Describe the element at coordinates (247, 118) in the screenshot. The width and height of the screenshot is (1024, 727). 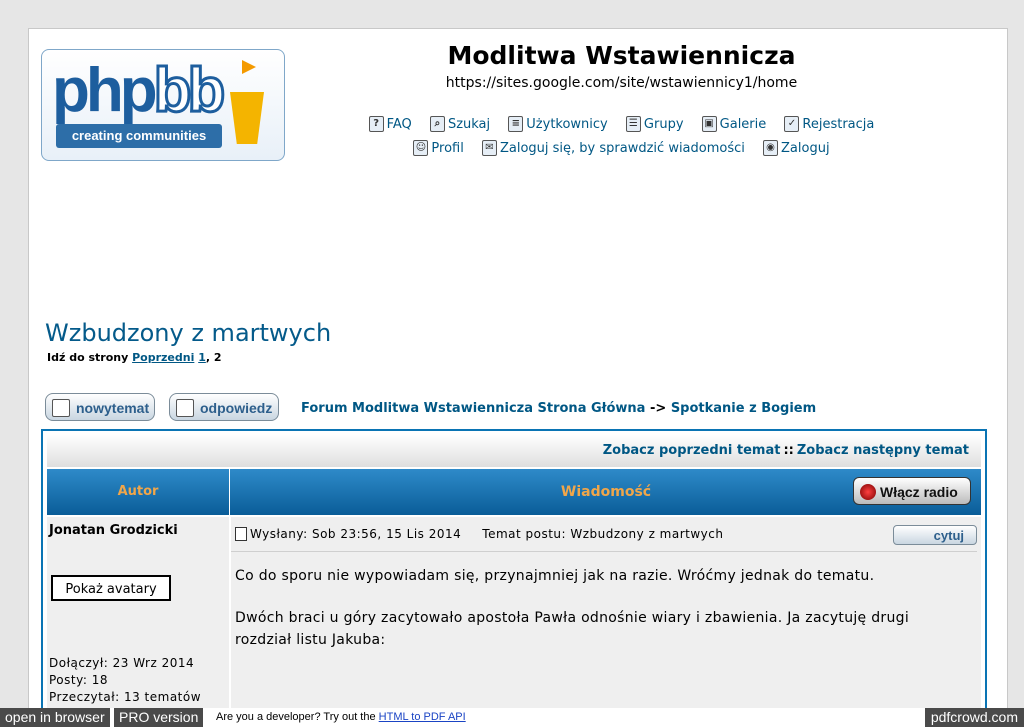
I see `logo-cup-icon` at that location.